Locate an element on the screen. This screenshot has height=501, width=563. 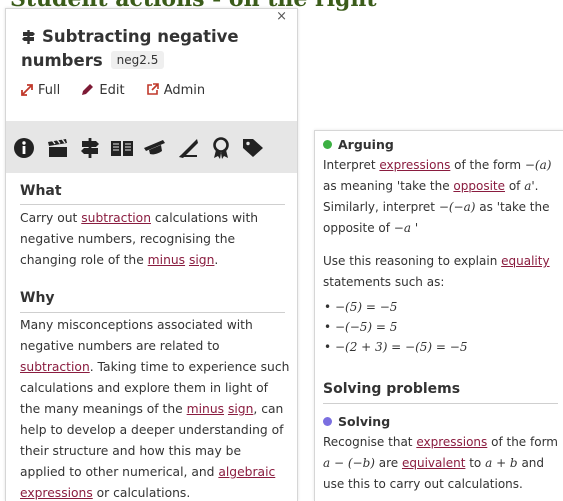
arguing-label-text: Arguing is located at coordinates (366, 144).